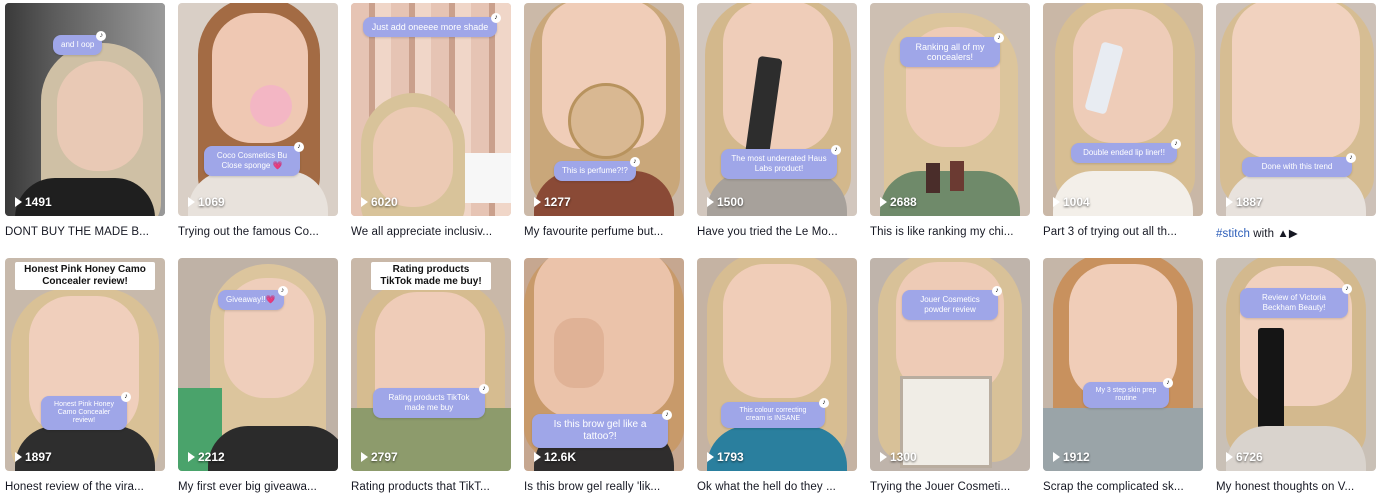  Describe the element at coordinates (258, 109) in the screenshot. I see `video-thumbnail: Coco Cosmetics Bu Close sponge 💗 ♪ 1069` at that location.